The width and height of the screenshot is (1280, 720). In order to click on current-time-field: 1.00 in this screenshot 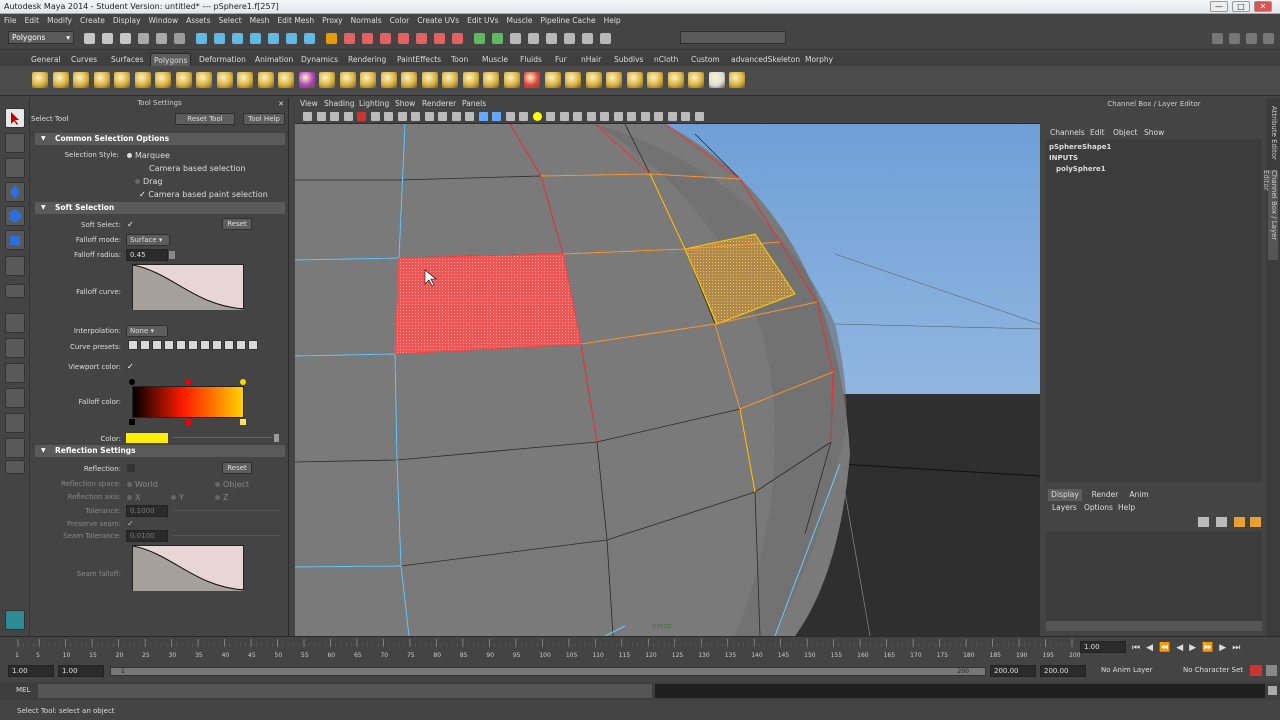, I will do `click(1103, 647)`.